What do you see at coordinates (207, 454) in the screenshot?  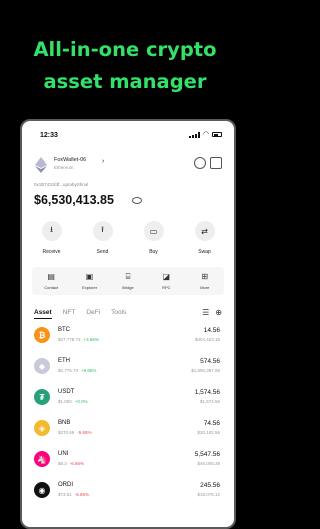 I see `asset-quantity: 5,547.56` at bounding box center [207, 454].